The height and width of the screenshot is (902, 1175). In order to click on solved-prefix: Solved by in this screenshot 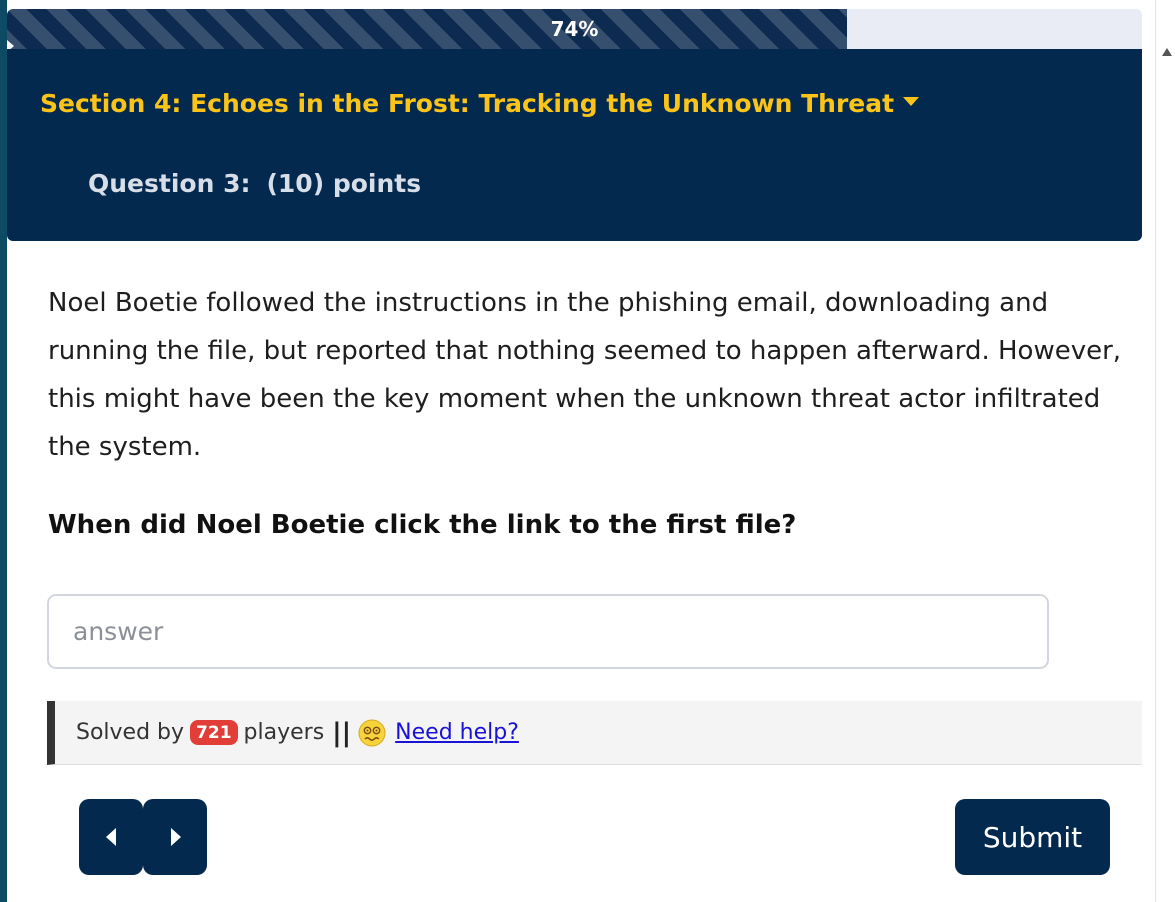, I will do `click(130, 732)`.